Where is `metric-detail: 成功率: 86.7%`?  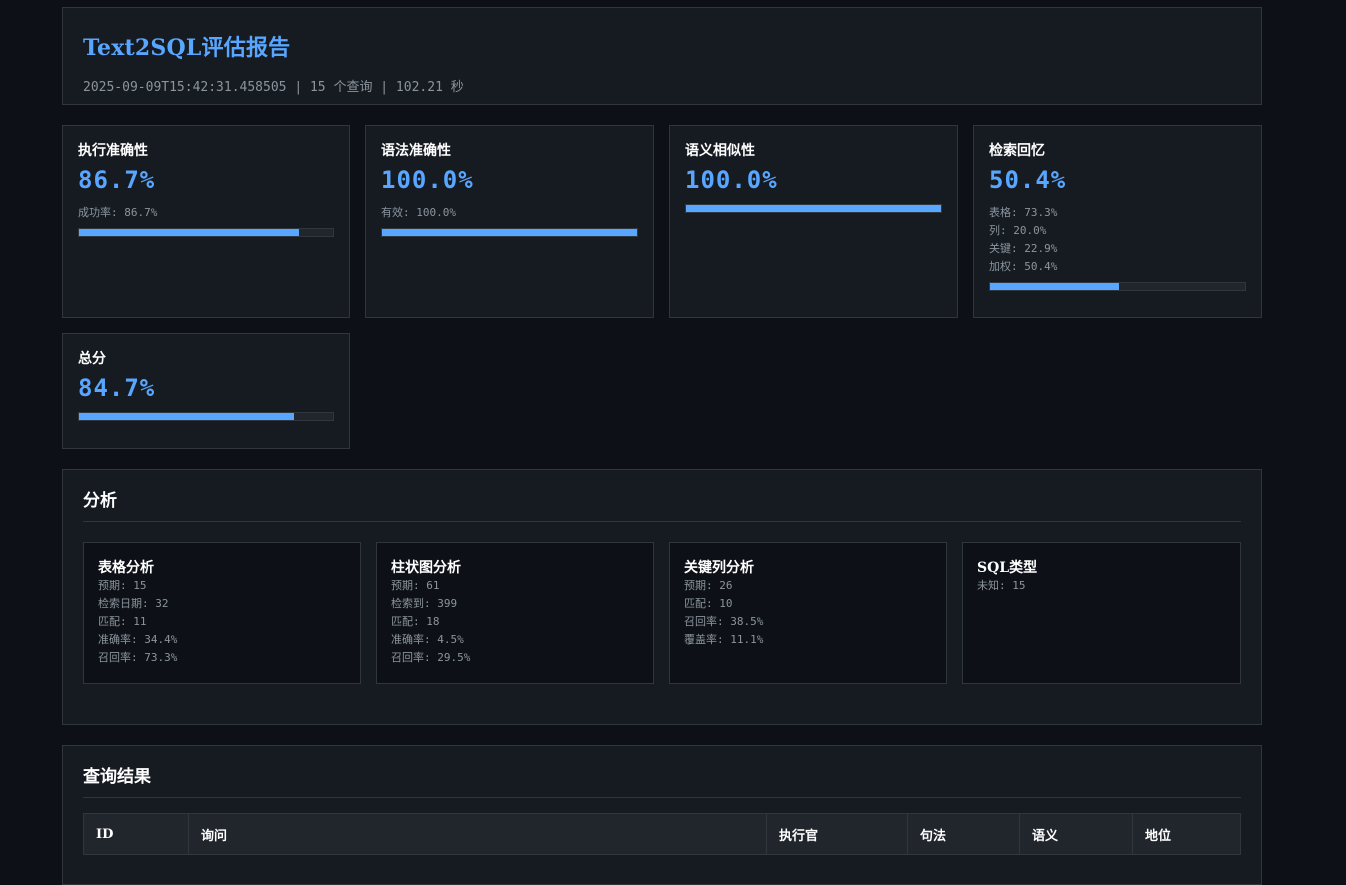
metric-detail: 成功率: 86.7% is located at coordinates (118, 212).